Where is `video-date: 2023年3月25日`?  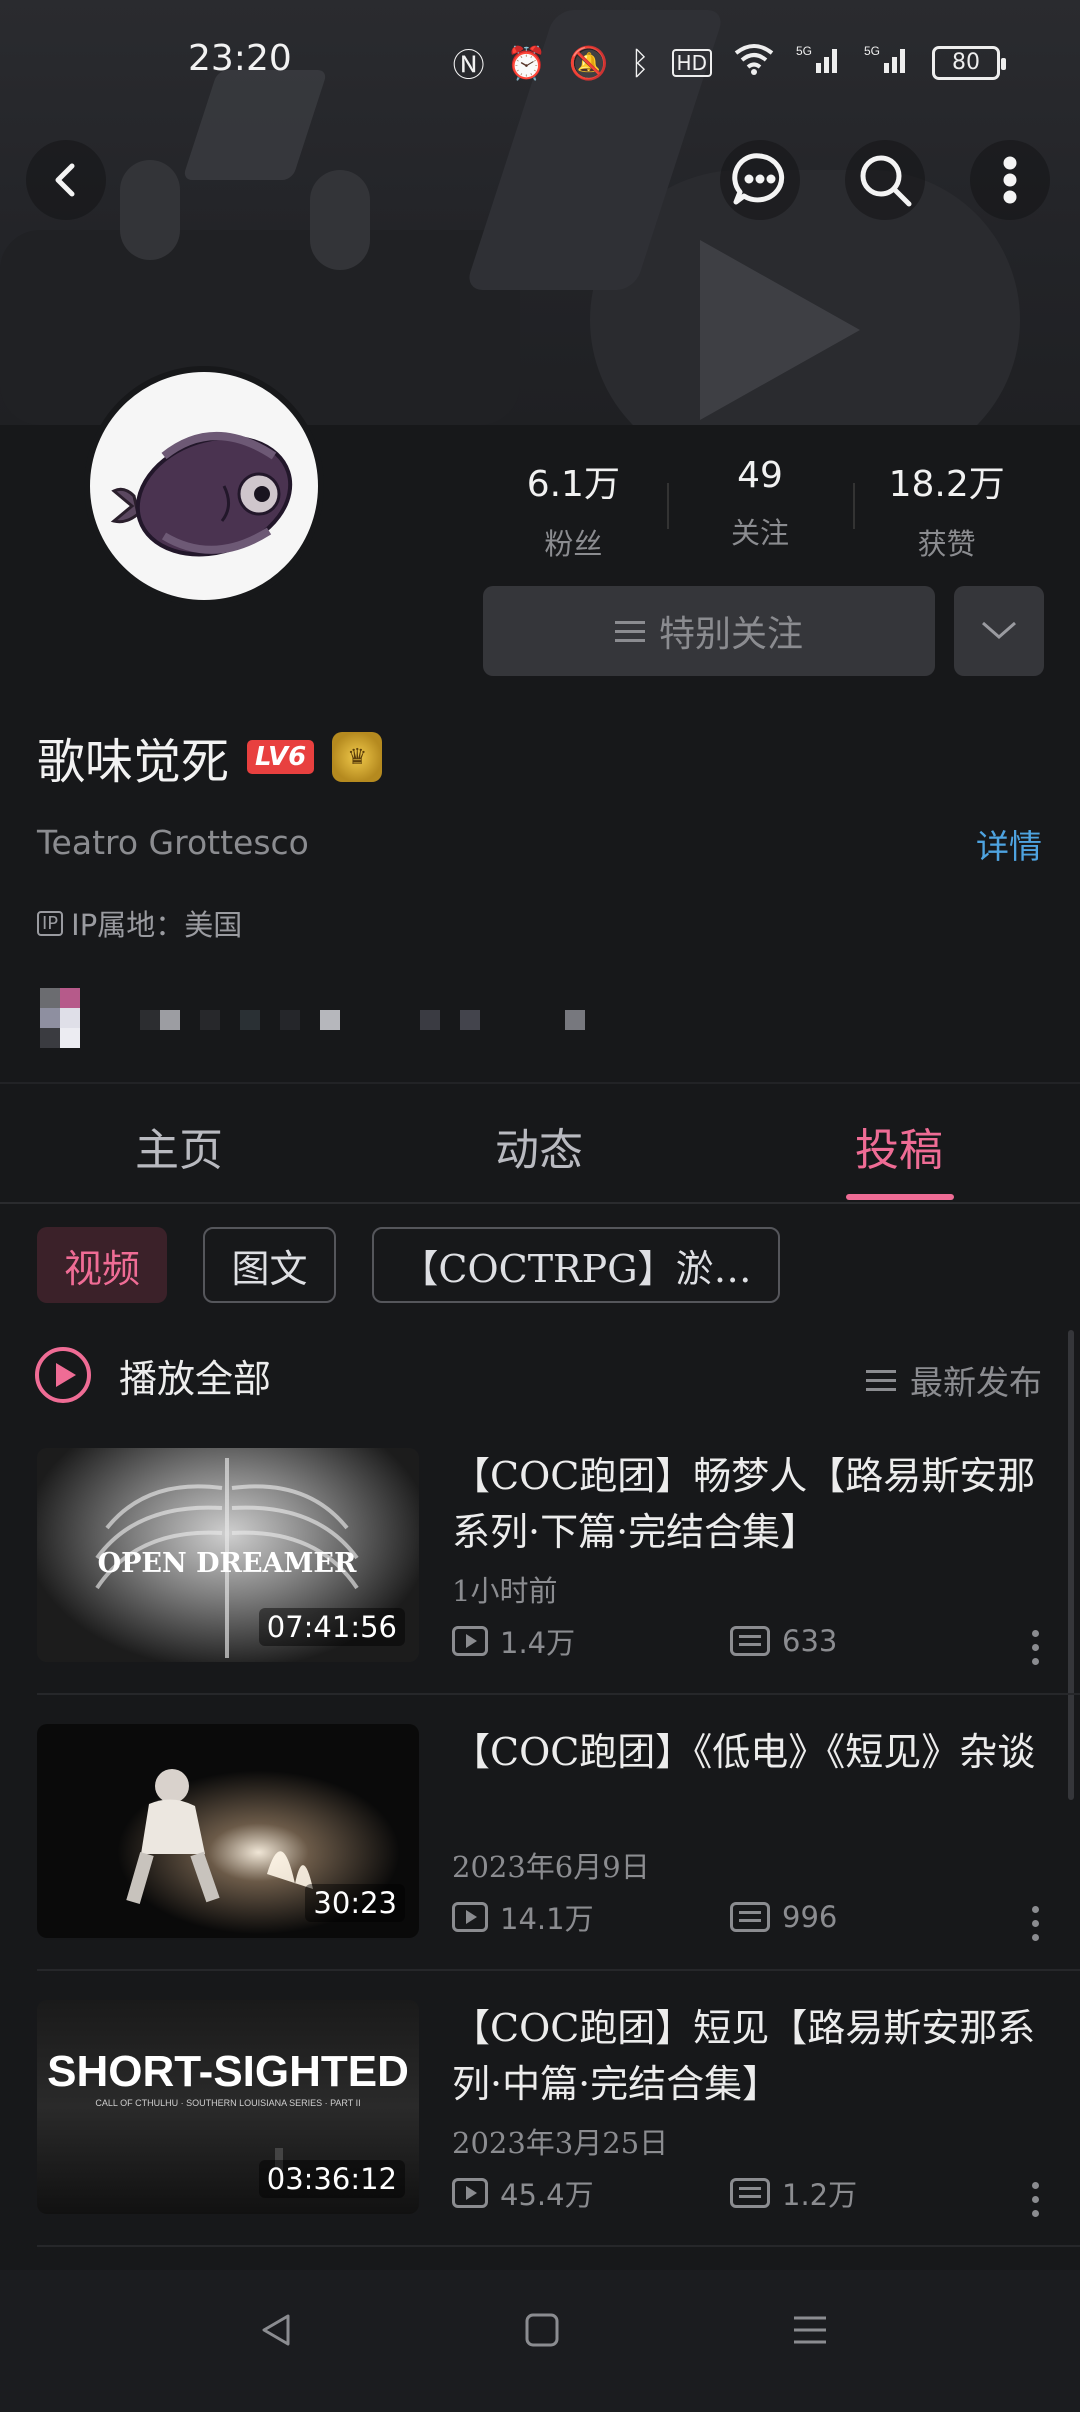
video-date: 2023年3月25日 is located at coordinates (560, 2143).